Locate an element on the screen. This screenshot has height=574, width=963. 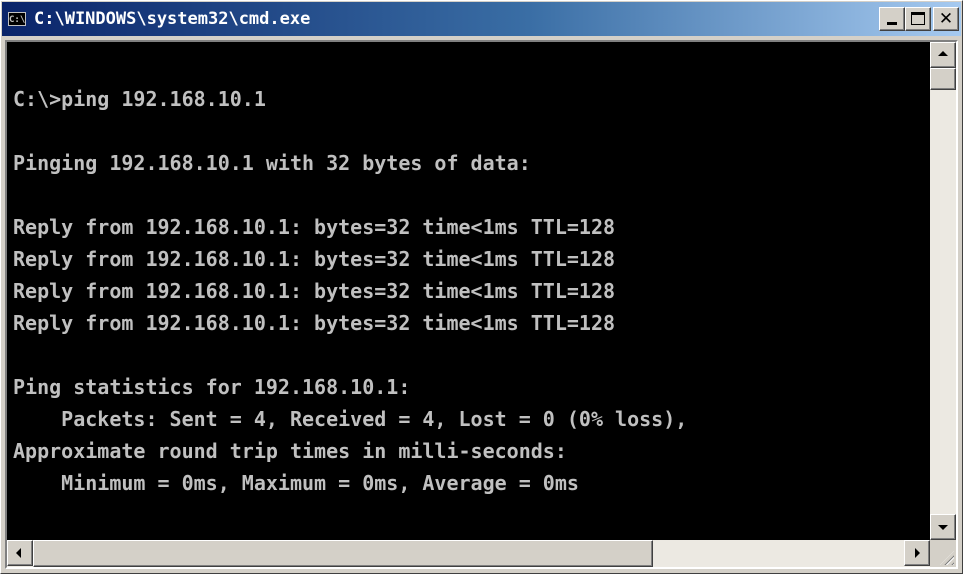
close-button: ✕ is located at coordinates (946, 19).